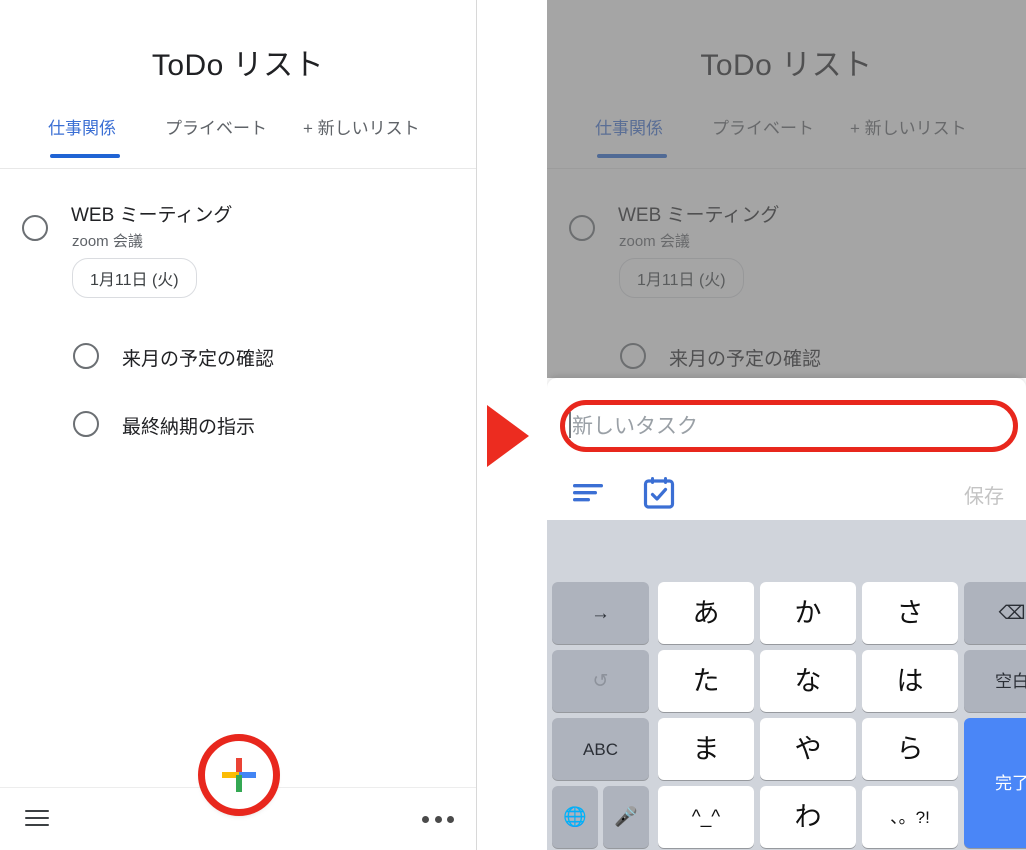 The image size is (1026, 850). What do you see at coordinates (216, 126) in the screenshot?
I see `tab-private: プライベート` at bounding box center [216, 126].